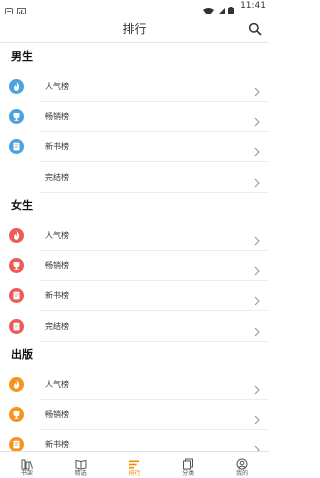 This screenshot has height=478, width=320. I want to click on bookshelf-icon, so click(27, 462).